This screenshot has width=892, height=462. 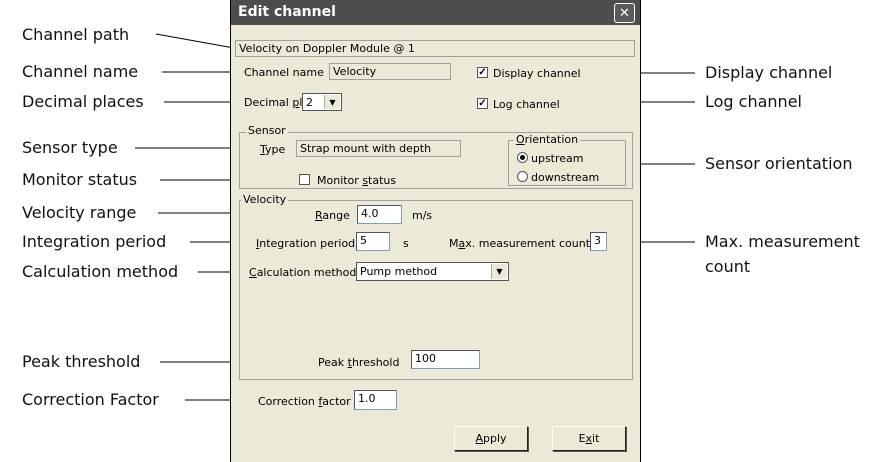 What do you see at coordinates (598, 241) in the screenshot?
I see `max-measurement-count-input: 3` at bounding box center [598, 241].